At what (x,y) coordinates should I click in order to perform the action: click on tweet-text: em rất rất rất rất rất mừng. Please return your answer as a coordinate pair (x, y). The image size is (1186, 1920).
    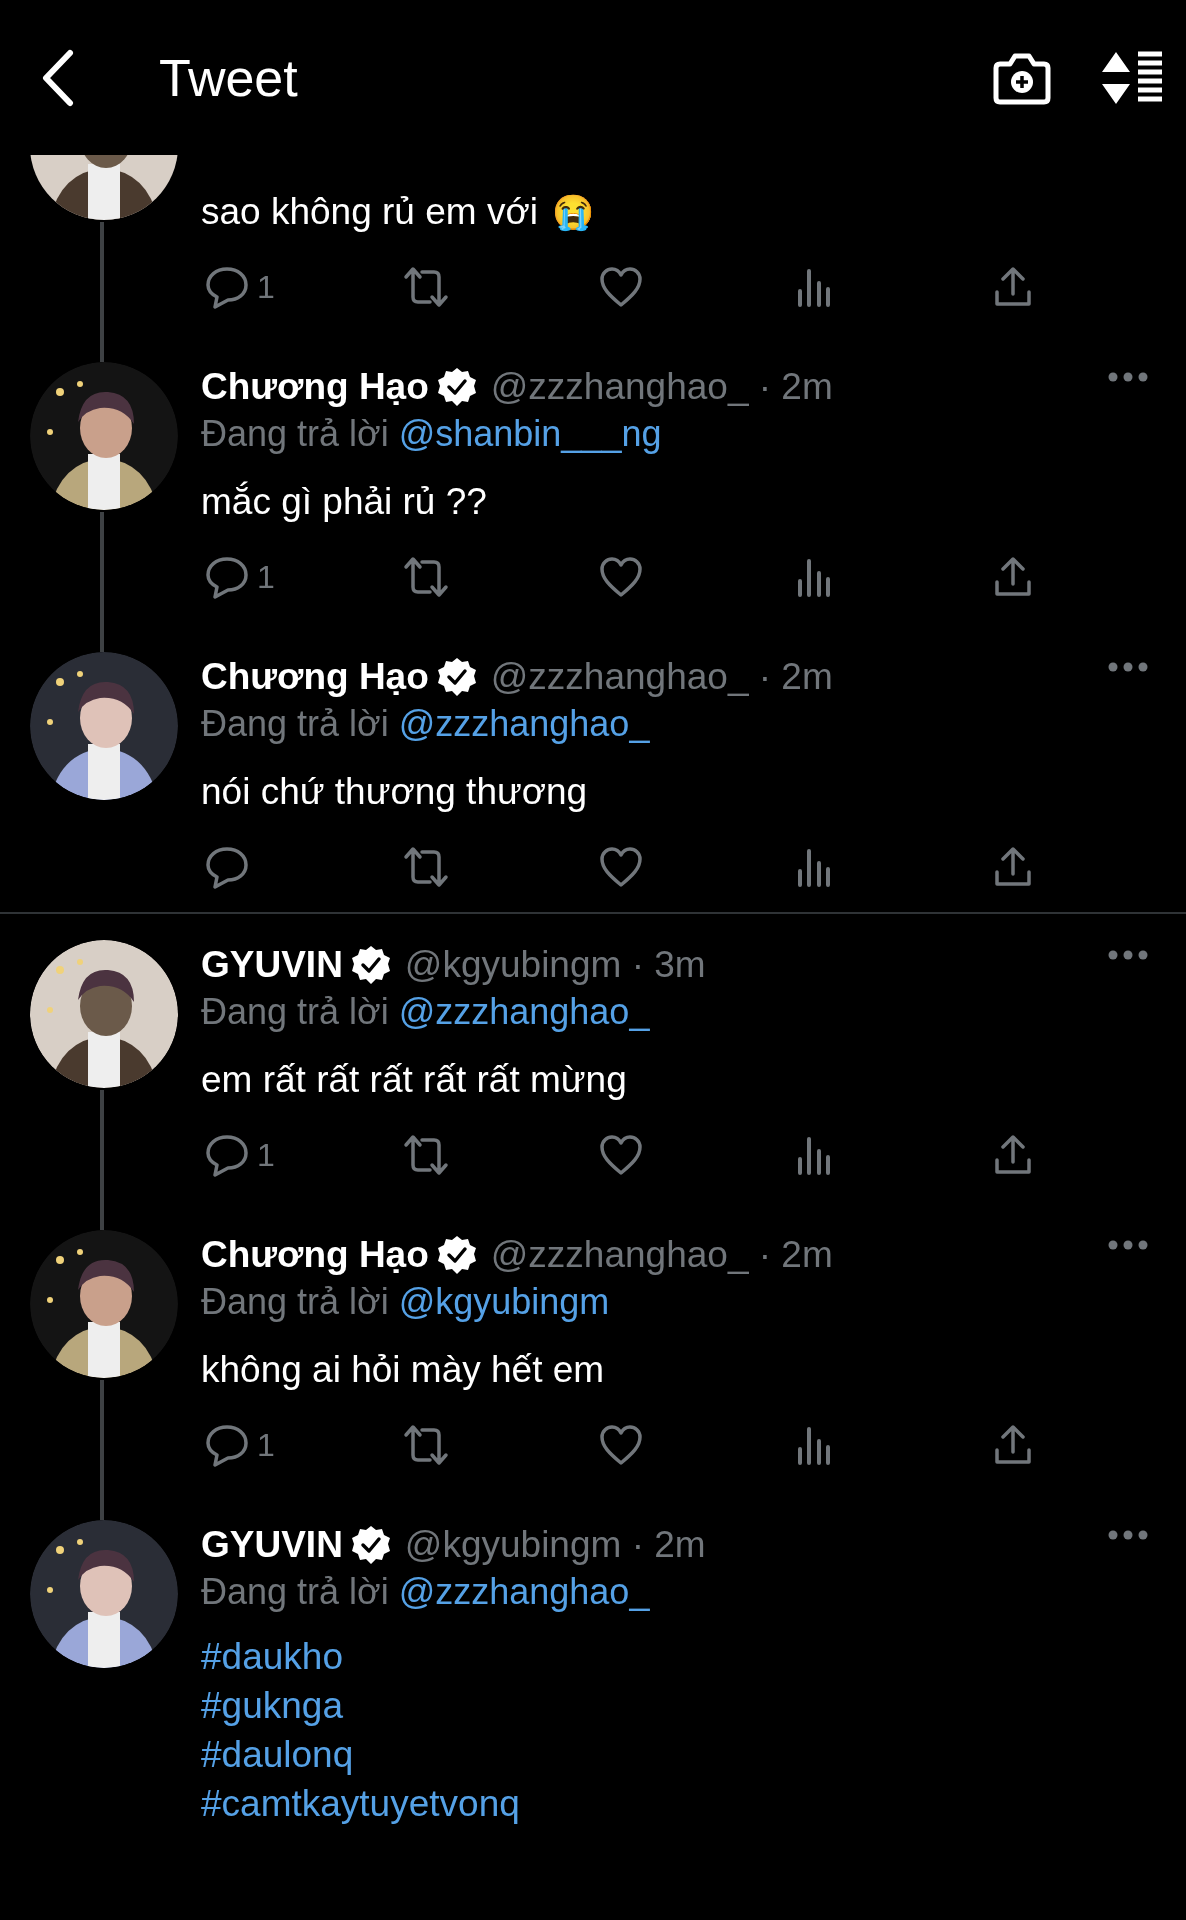
    Looking at the image, I should click on (414, 1080).